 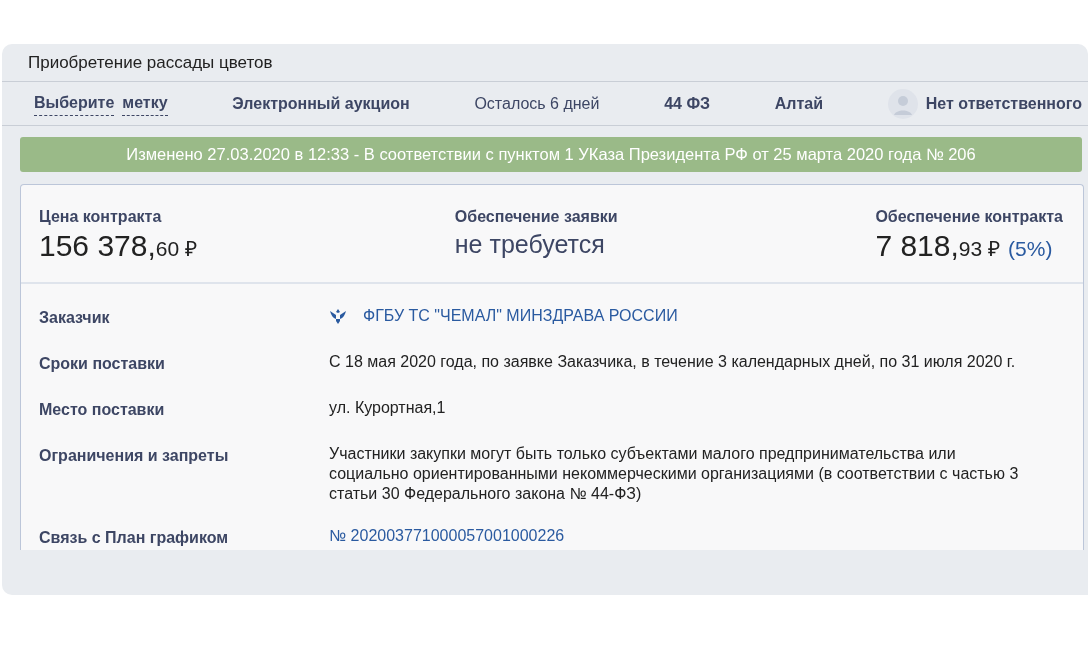 I want to click on field-label: Связь с План графиком, so click(x=134, y=538).